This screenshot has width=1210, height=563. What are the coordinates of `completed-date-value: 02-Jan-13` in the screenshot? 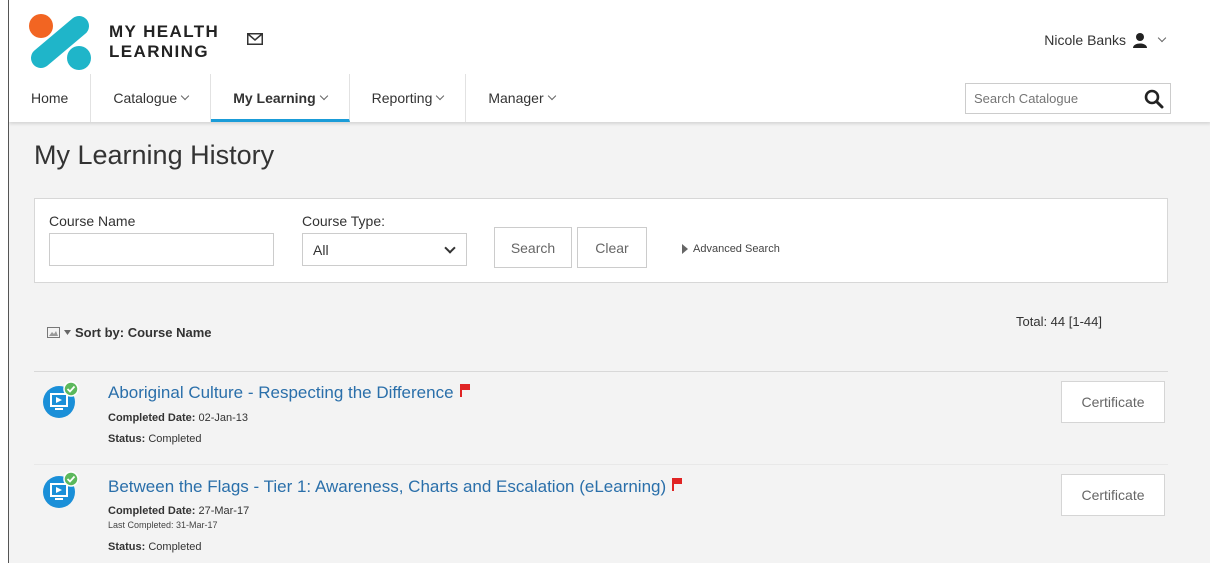 It's located at (223, 418).